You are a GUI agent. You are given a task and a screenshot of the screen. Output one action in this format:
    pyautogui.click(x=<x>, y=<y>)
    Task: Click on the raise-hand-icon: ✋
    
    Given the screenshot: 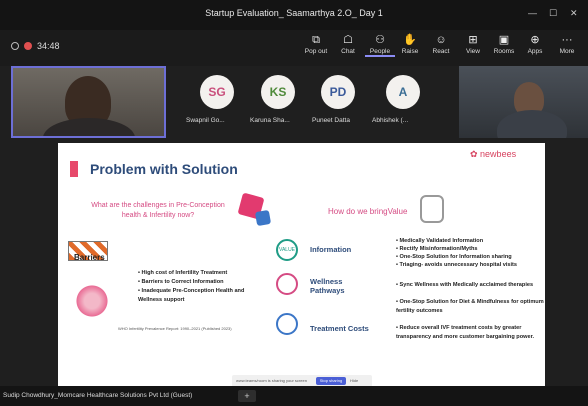 What is the action you would take?
    pyautogui.click(x=410, y=40)
    